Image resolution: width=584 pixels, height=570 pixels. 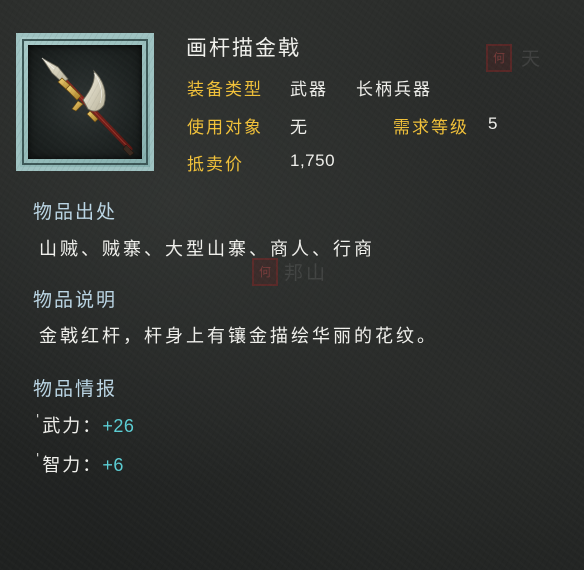 I want to click on watermark-text: 邦山, so click(x=306, y=273).